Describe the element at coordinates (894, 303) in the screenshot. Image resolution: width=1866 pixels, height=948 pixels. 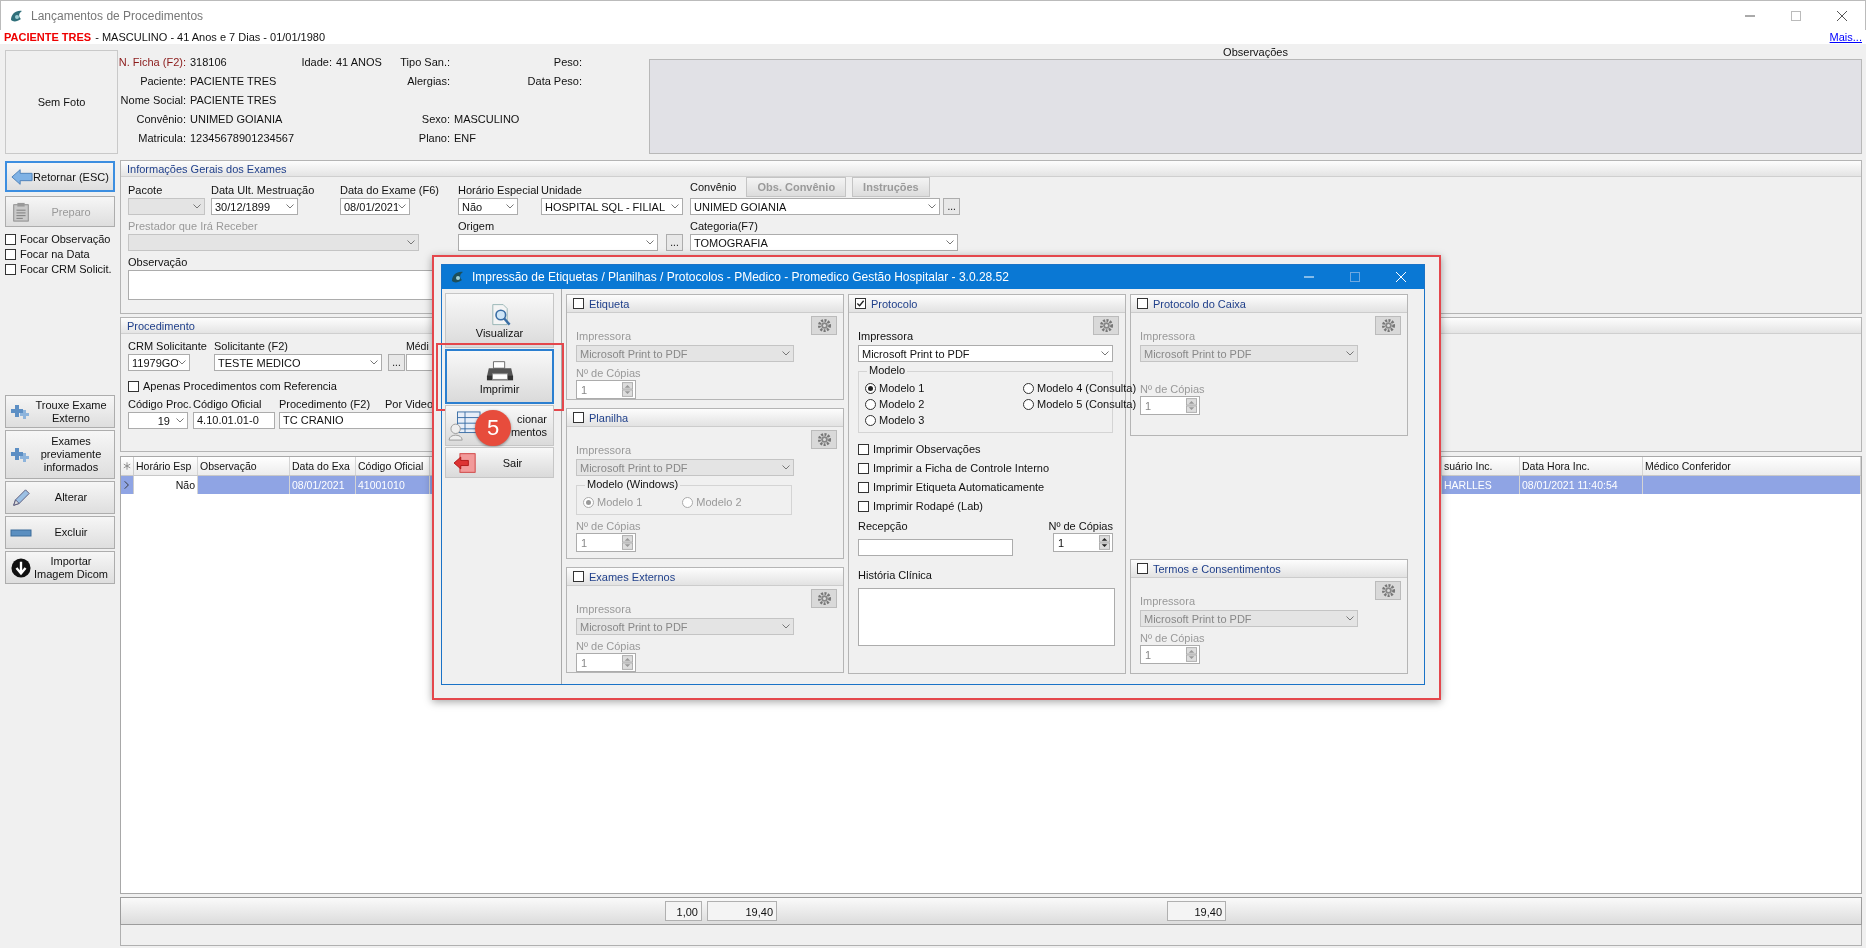
I see `panel-title: Protocolo` at that location.